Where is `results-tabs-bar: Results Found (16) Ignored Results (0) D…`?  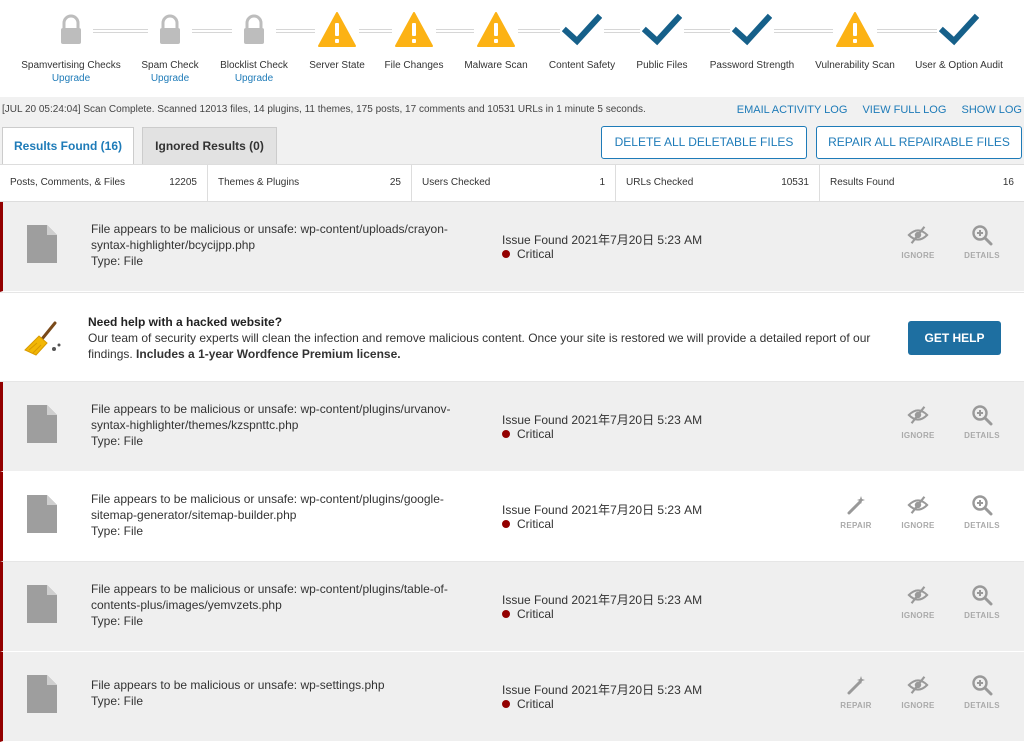 results-tabs-bar: Results Found (16) Ignored Results (0) D… is located at coordinates (512, 144).